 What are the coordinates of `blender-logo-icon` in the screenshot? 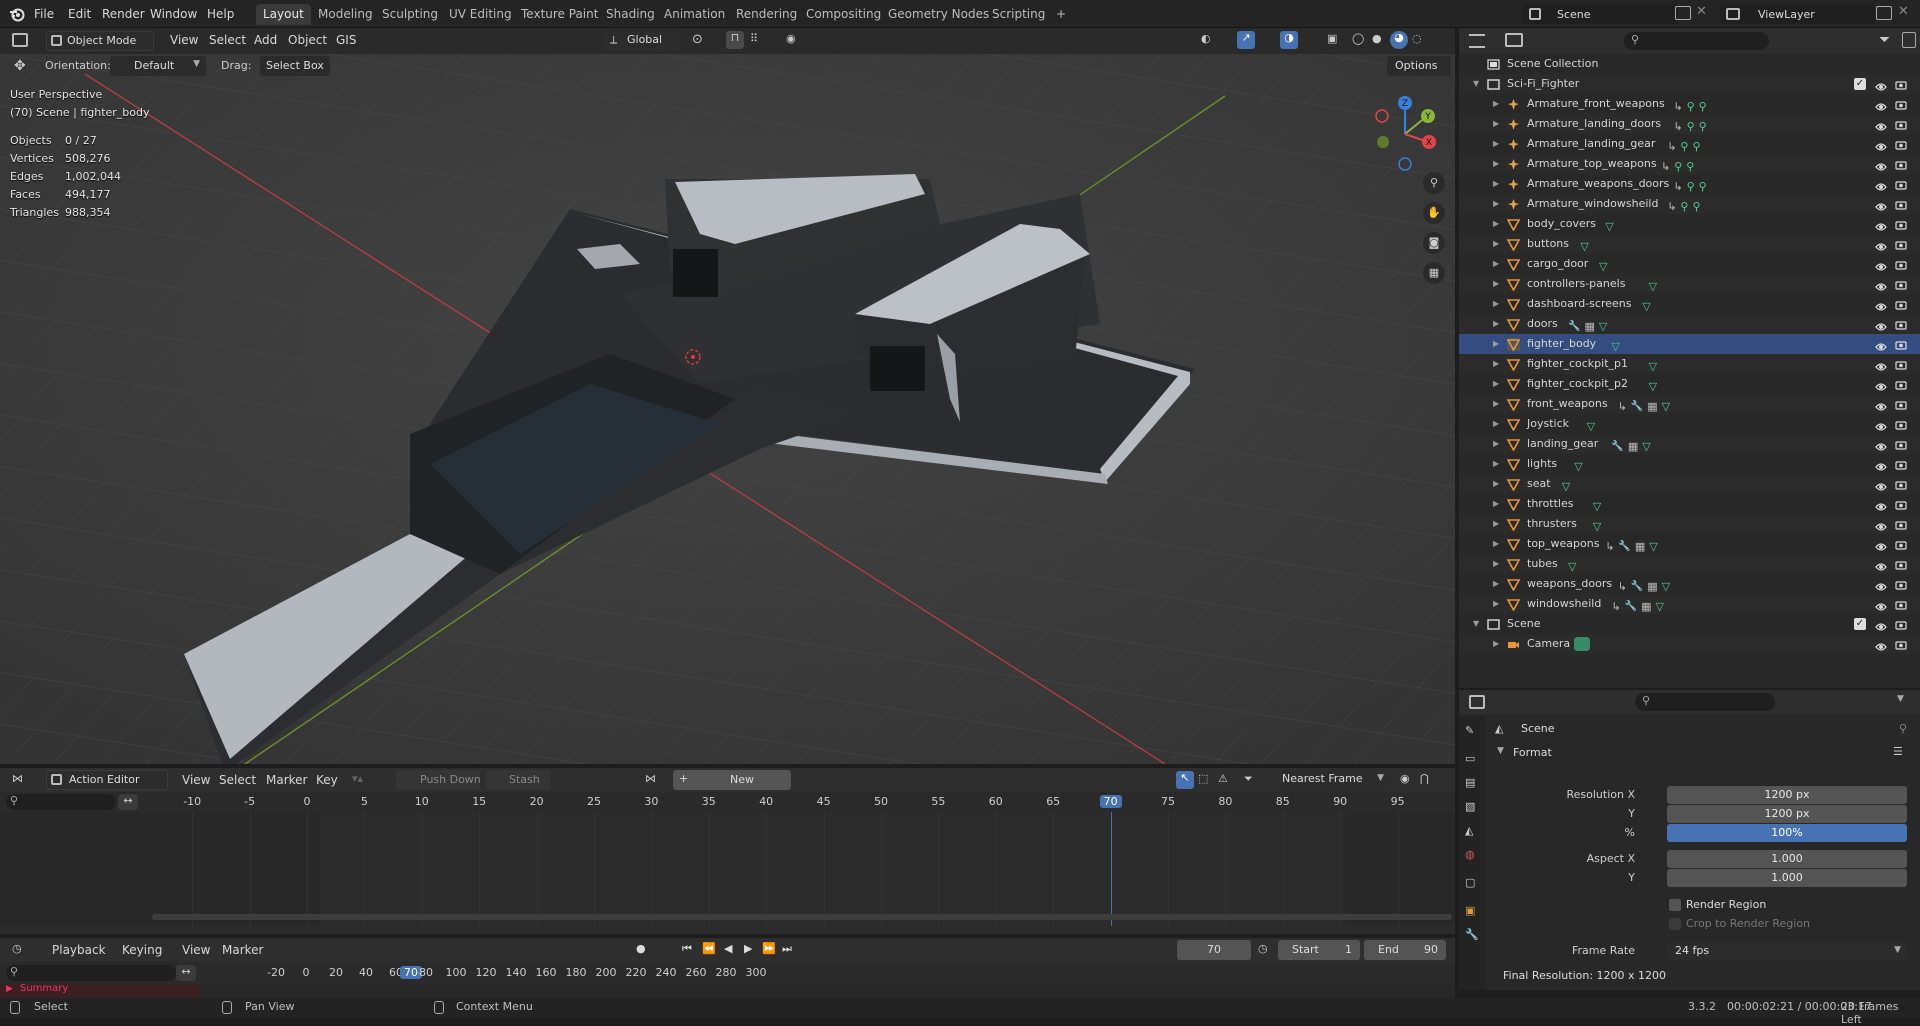 It's located at (17, 14).